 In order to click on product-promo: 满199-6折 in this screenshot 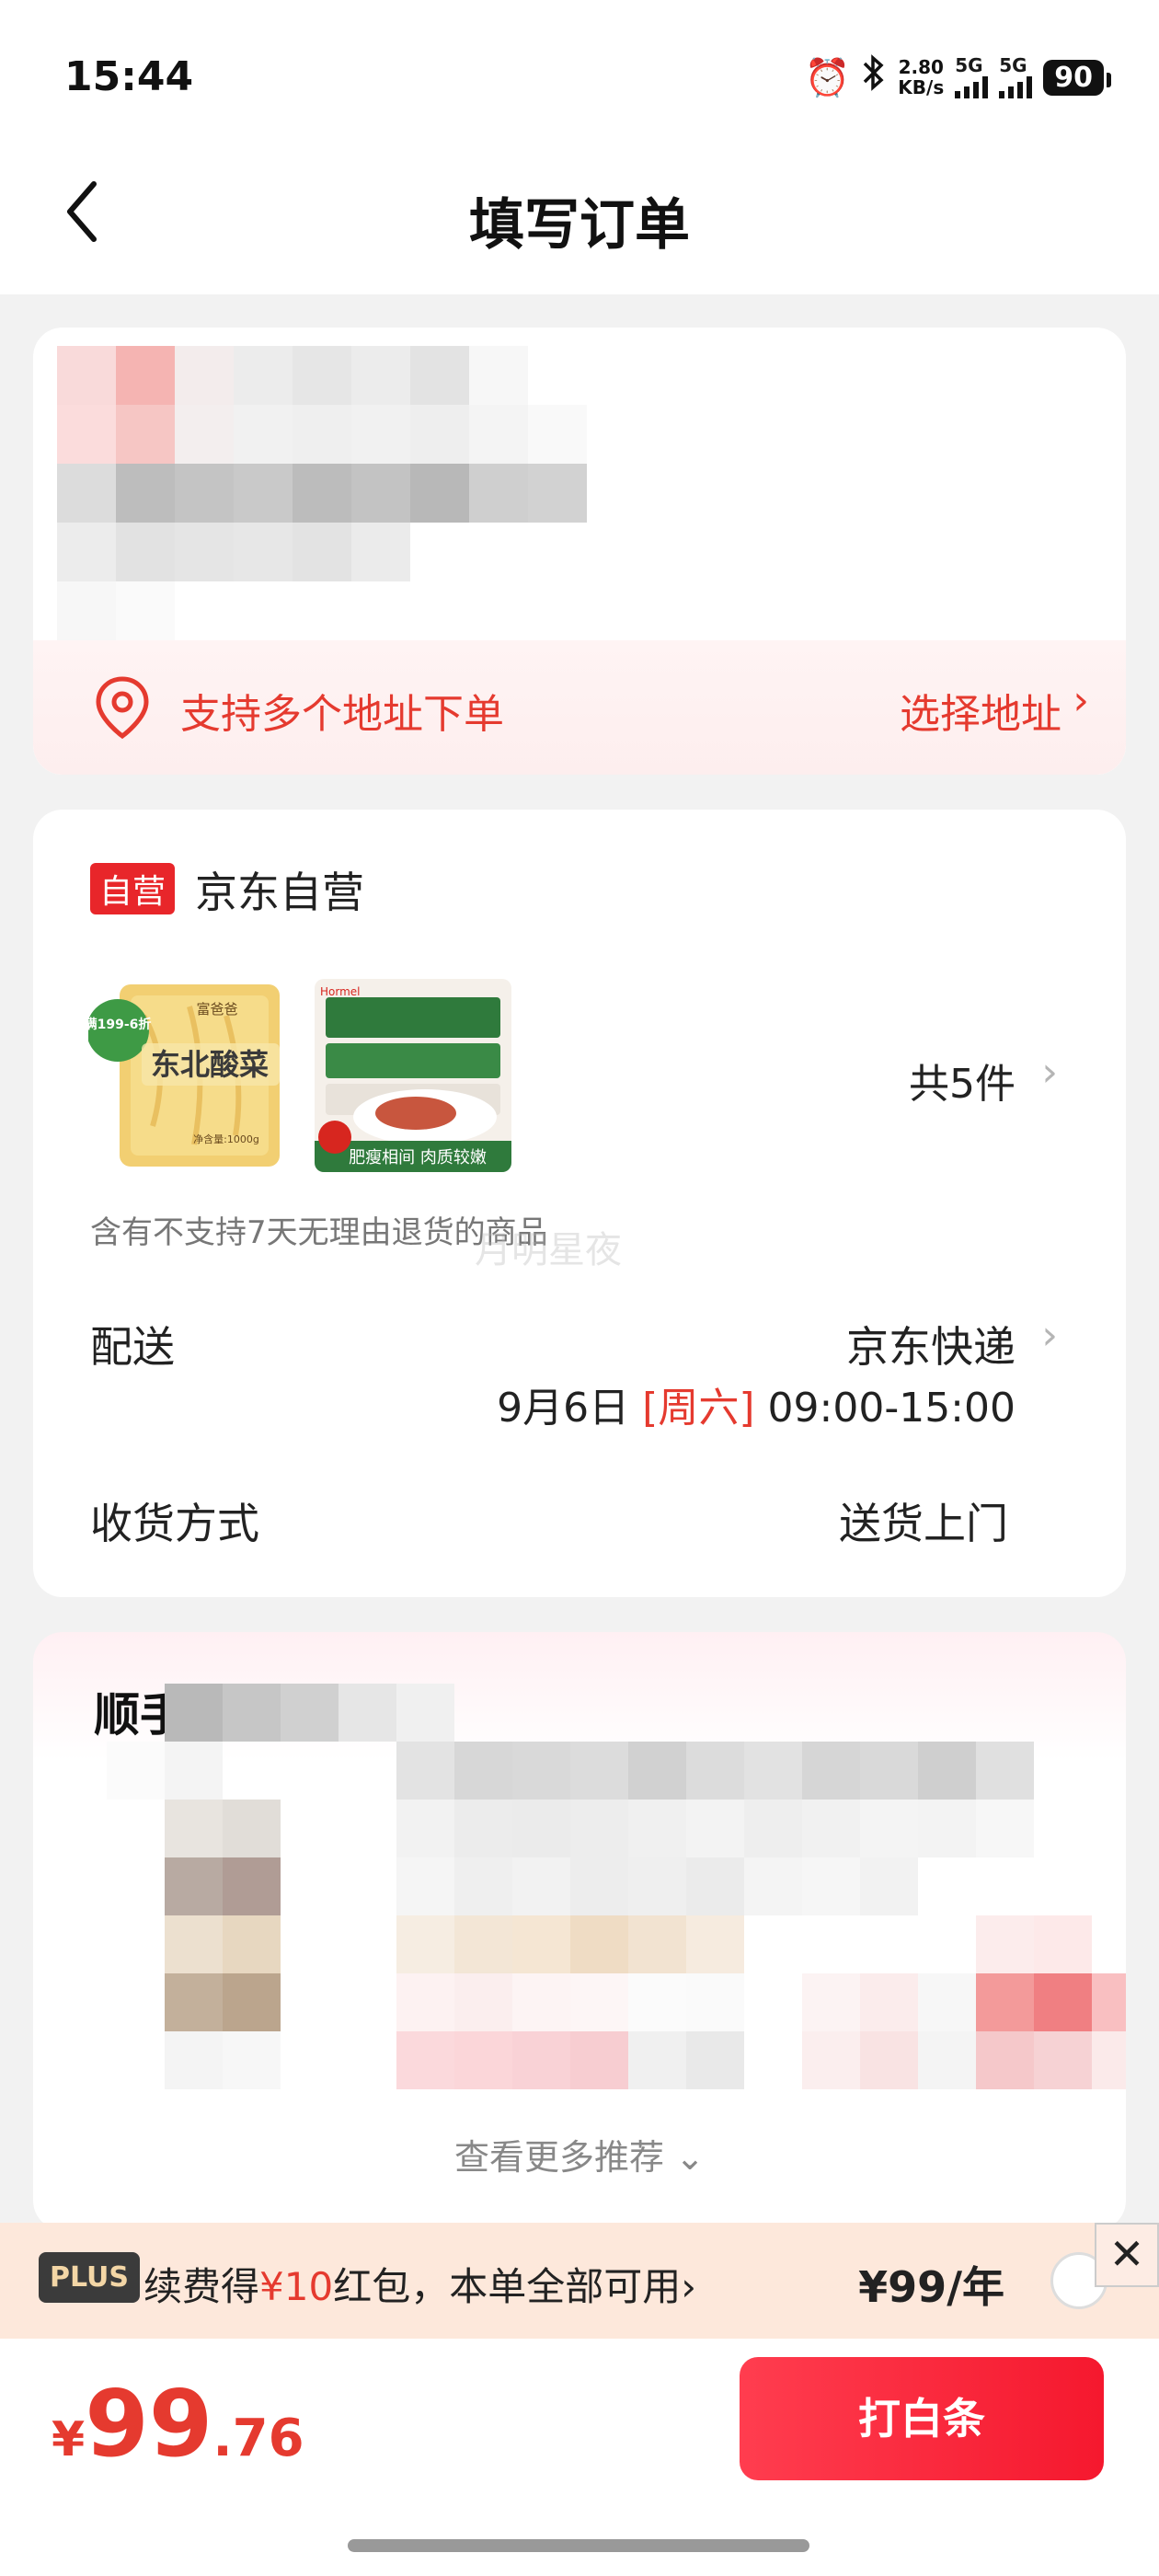, I will do `click(119, 1024)`.